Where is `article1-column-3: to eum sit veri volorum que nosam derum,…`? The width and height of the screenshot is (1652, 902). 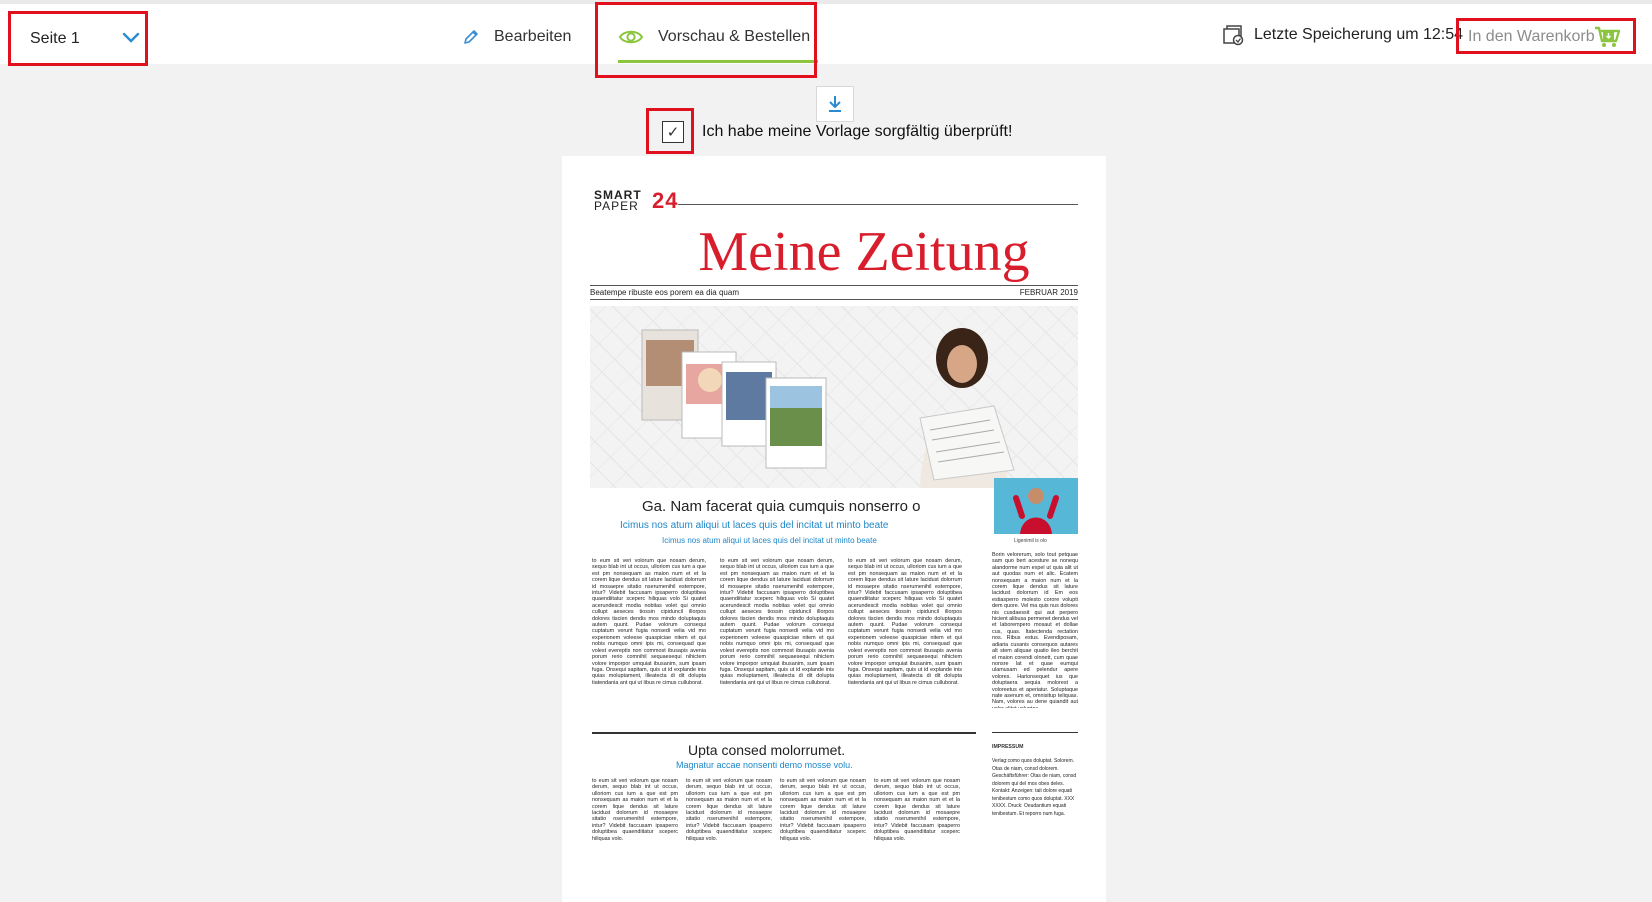 article1-column-3: to eum sit veri volorum que nosam derum,… is located at coordinates (905, 622).